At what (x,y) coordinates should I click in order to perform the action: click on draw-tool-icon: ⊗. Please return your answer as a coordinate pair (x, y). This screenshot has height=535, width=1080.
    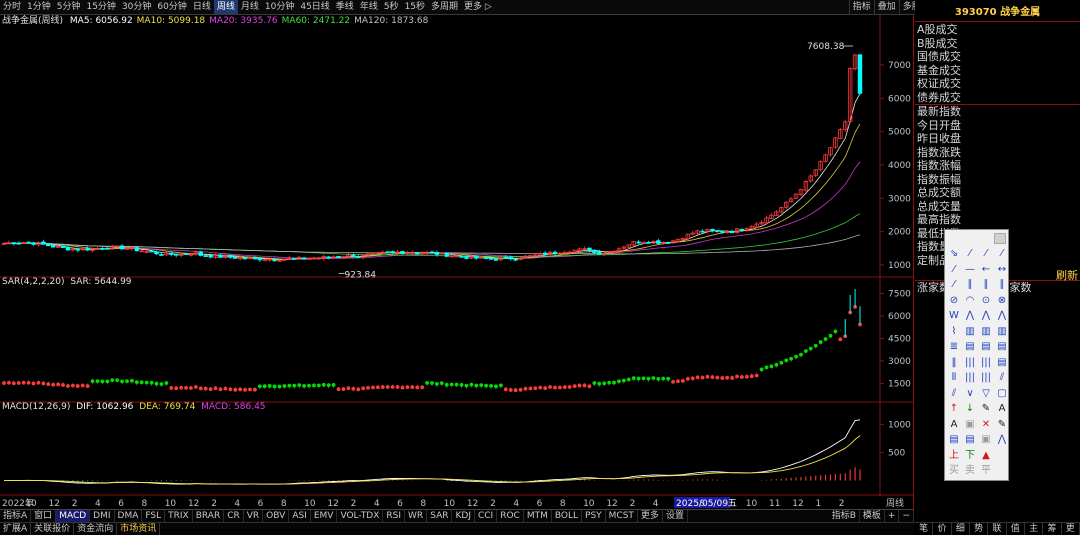
    Looking at the image, I should click on (1002, 301).